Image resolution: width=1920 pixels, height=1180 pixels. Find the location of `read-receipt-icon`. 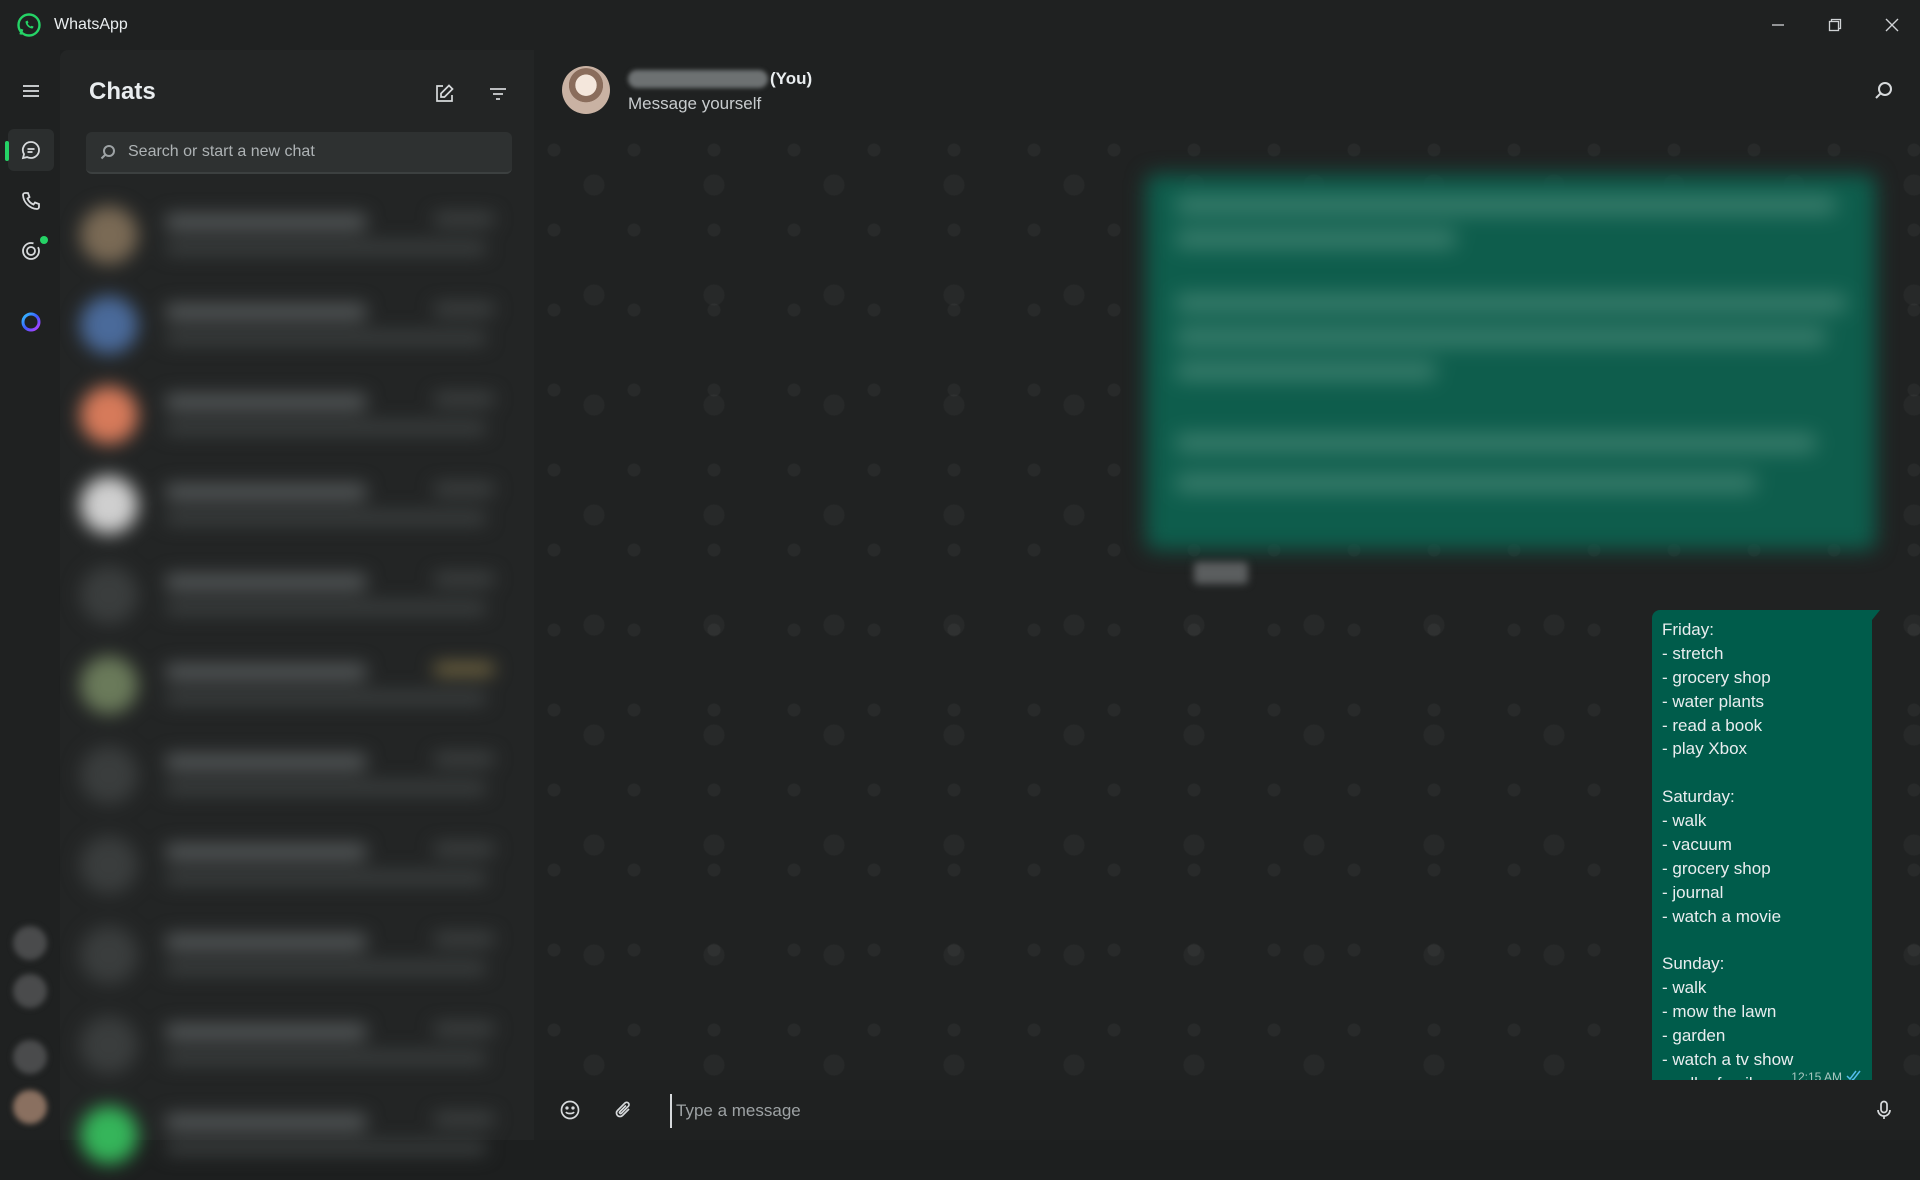

read-receipt-icon is located at coordinates (1854, 1074).